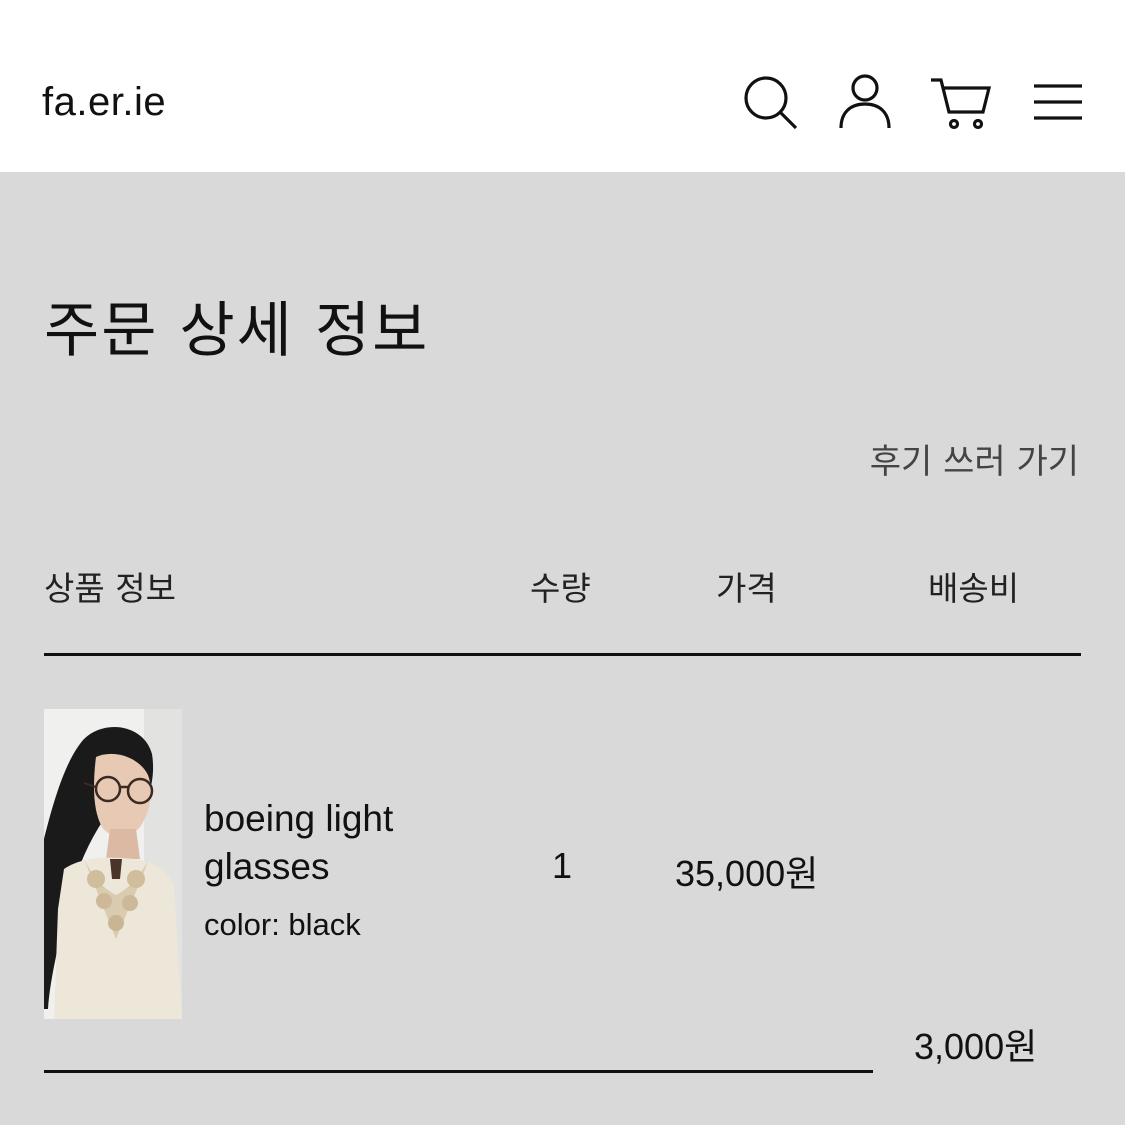 Image resolution: width=1125 pixels, height=1125 pixels. I want to click on product-name: boeing light glasses, so click(329, 843).